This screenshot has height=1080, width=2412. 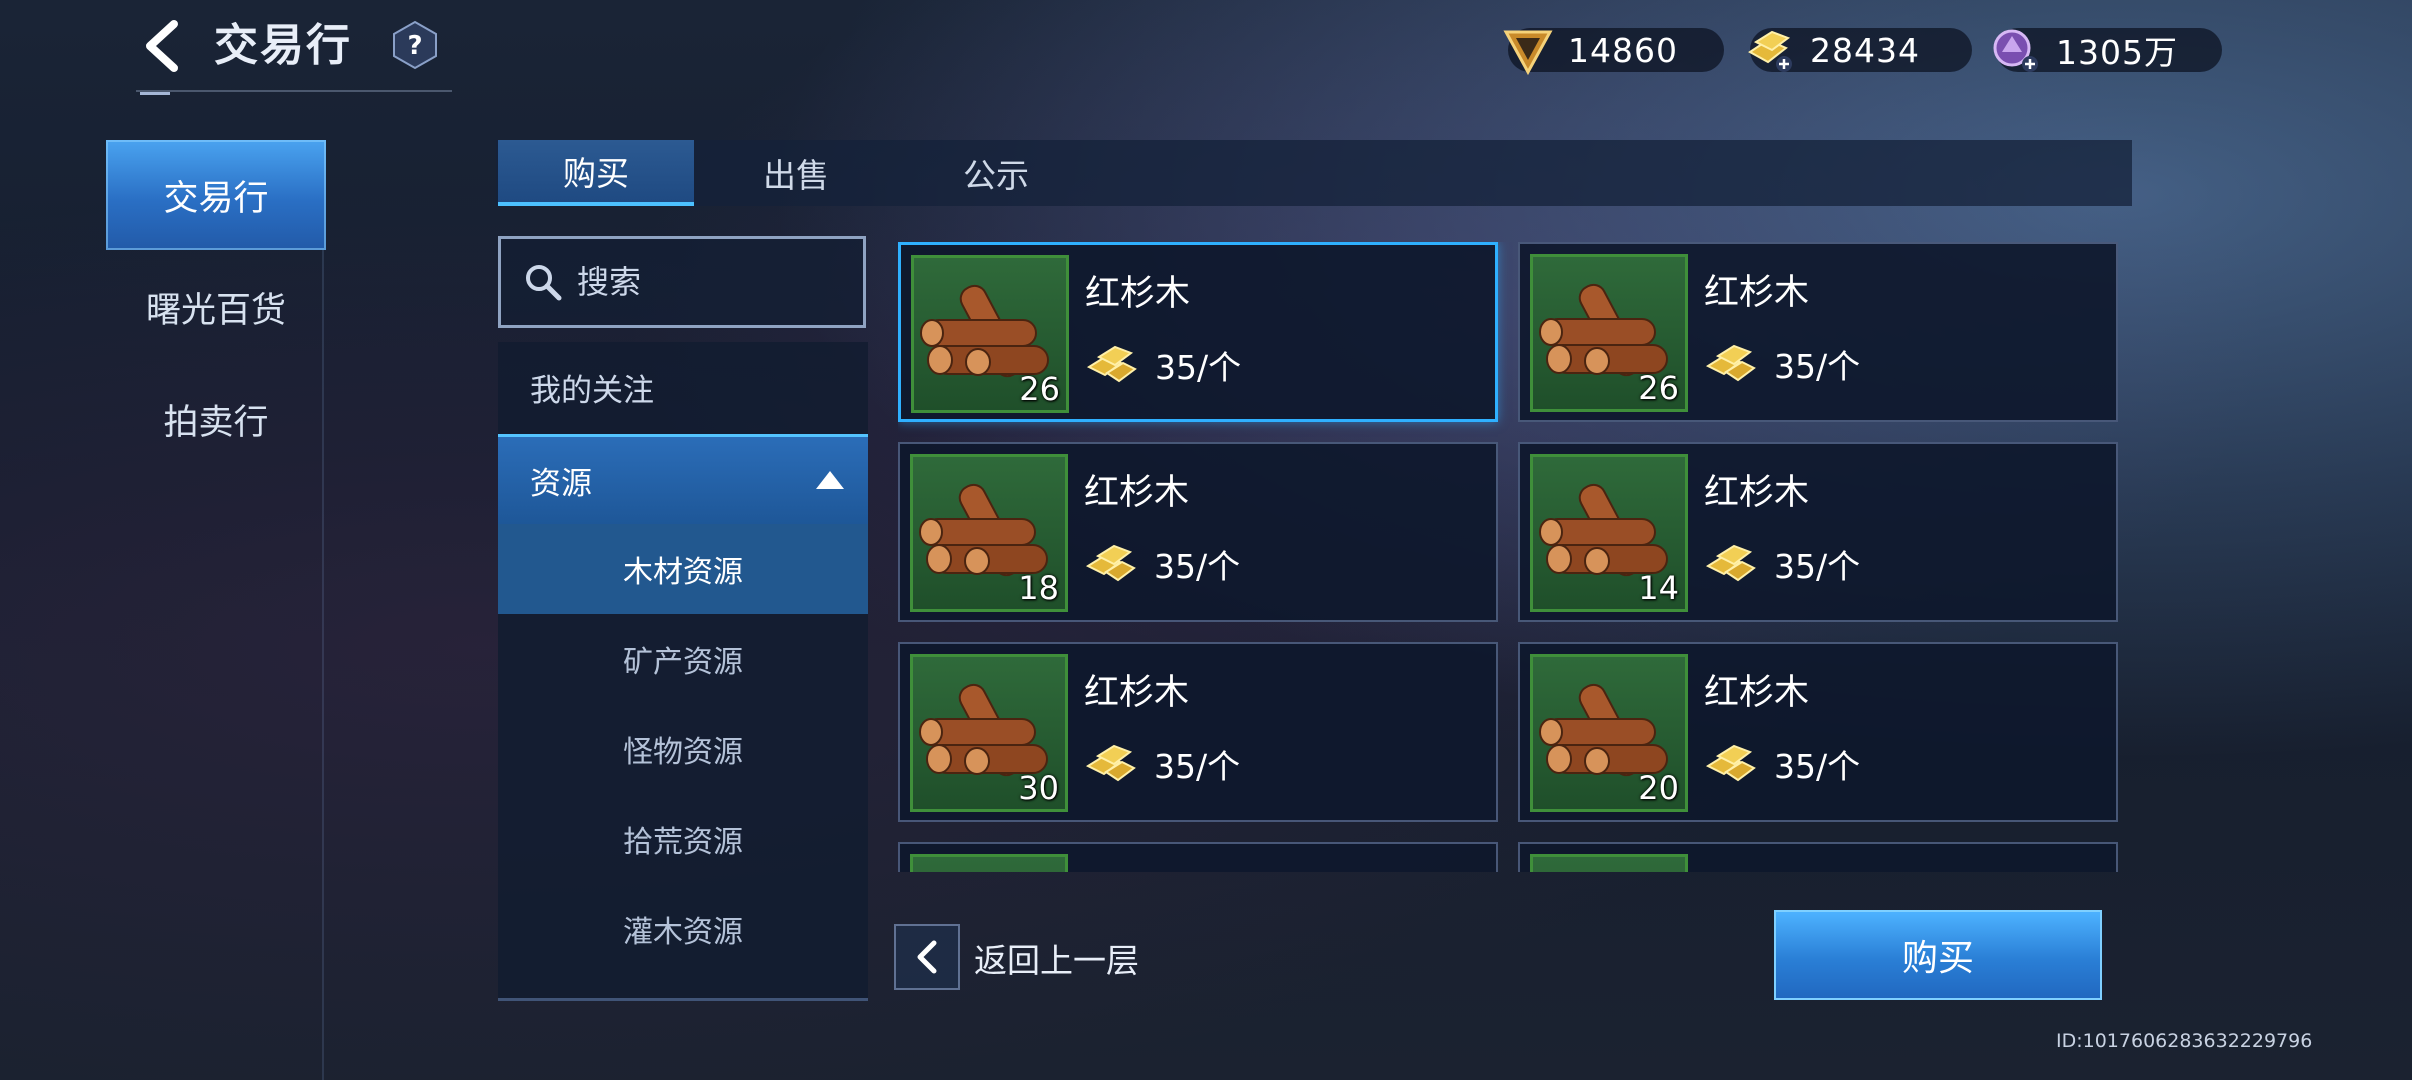 I want to click on search-box, so click(x=682, y=282).